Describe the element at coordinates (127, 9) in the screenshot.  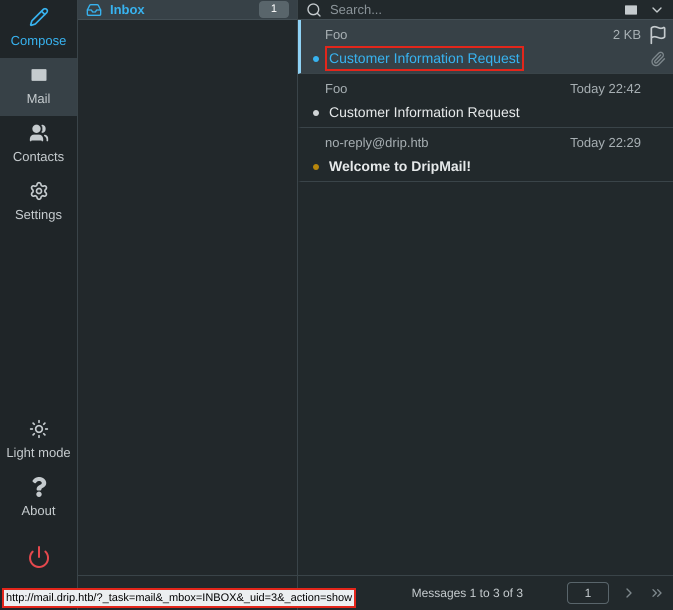
I see `folder-name: Inbox` at that location.